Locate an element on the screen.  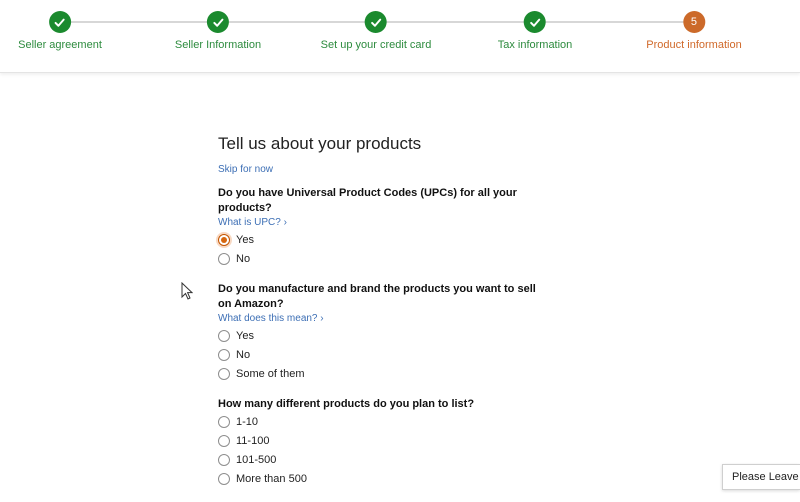
help-link: What does this mean? › is located at coordinates (383, 318).